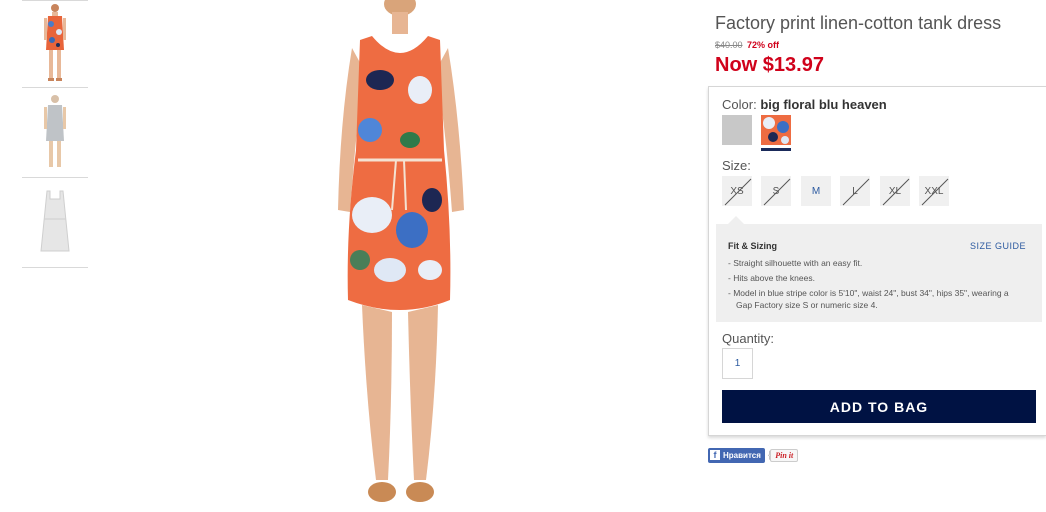  What do you see at coordinates (748, 338) in the screenshot?
I see `quantity-label: Quantity:` at bounding box center [748, 338].